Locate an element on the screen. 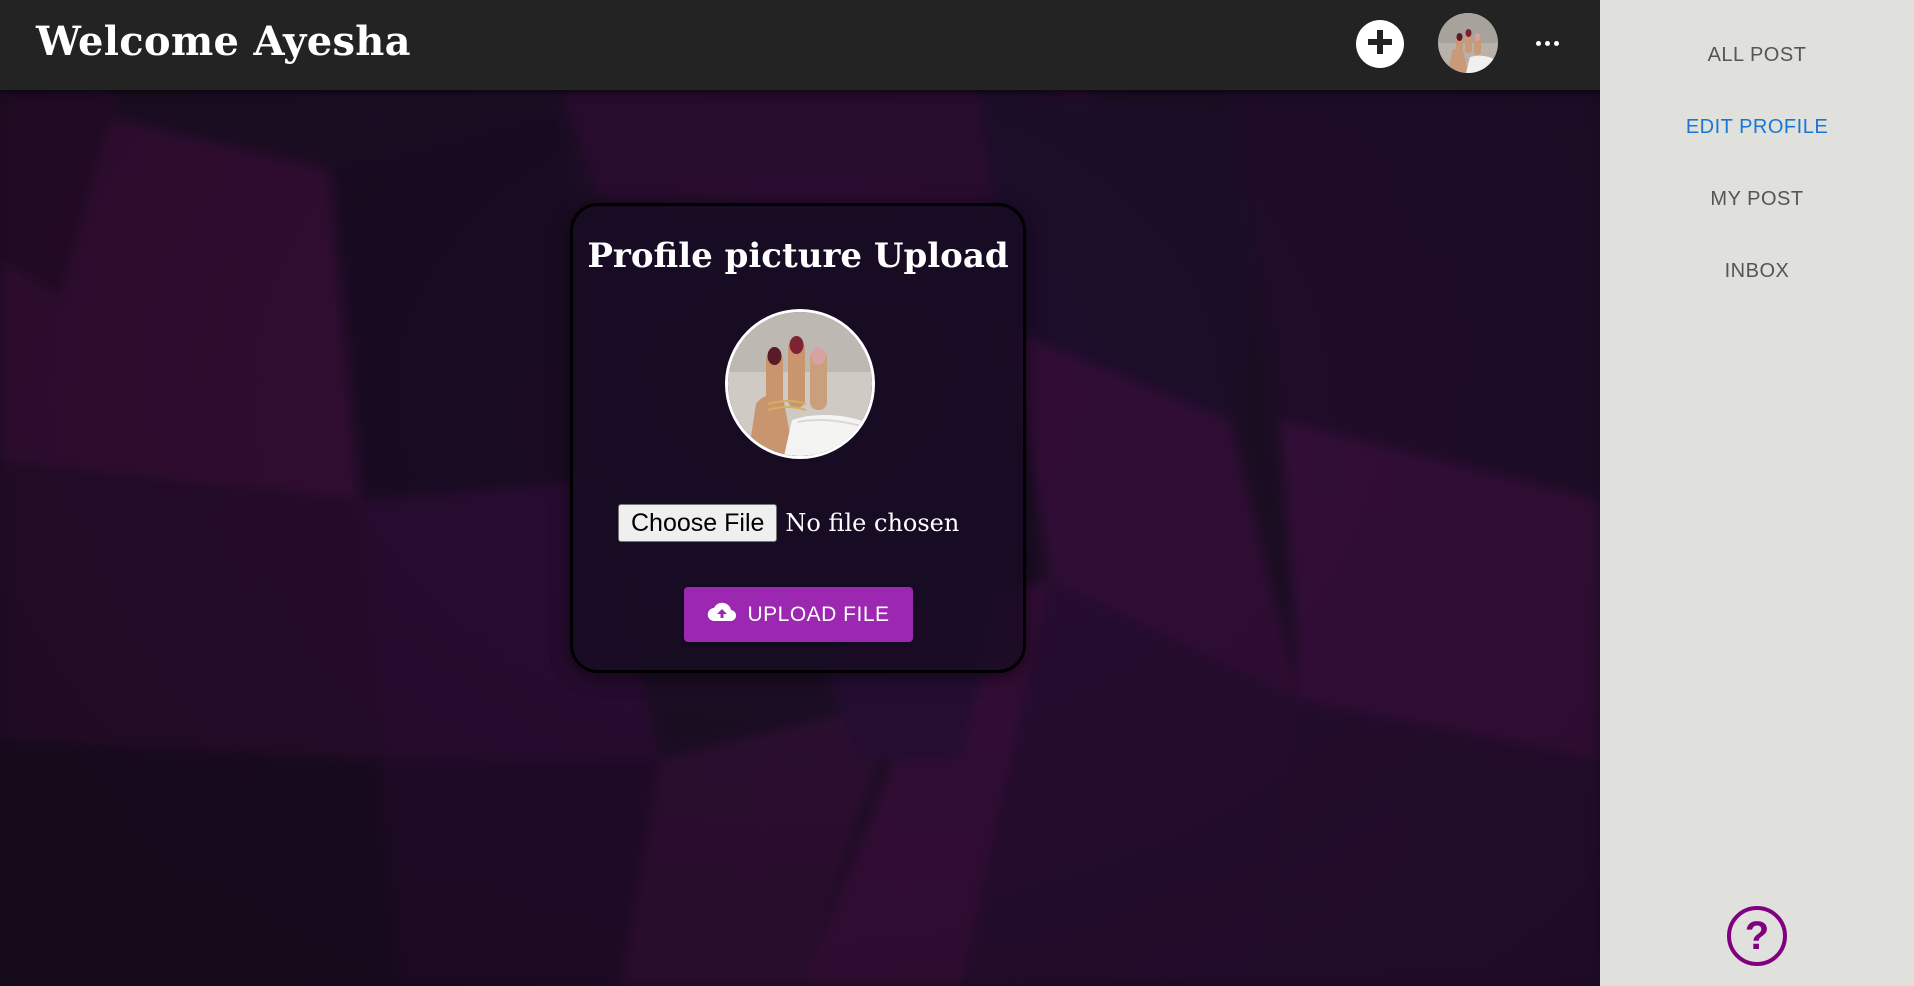 The height and width of the screenshot is (986, 1914). upload-file-button: UPLOAD FILE is located at coordinates (798, 614).